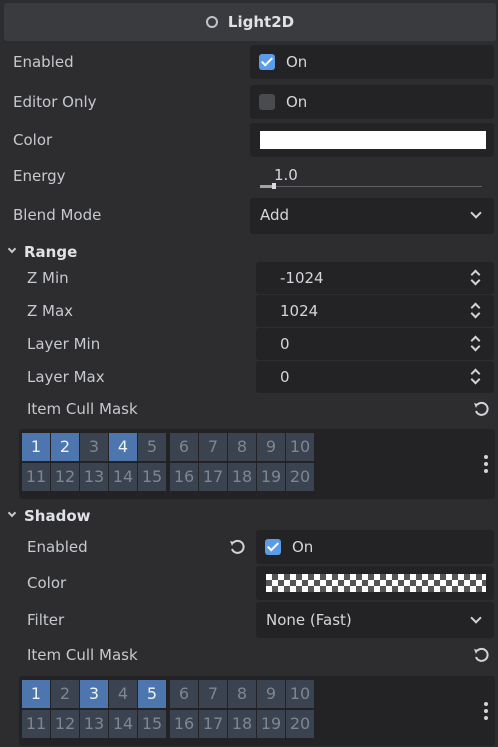 The width and height of the screenshot is (498, 747). I want to click on range-layer-10: 10, so click(300, 447).